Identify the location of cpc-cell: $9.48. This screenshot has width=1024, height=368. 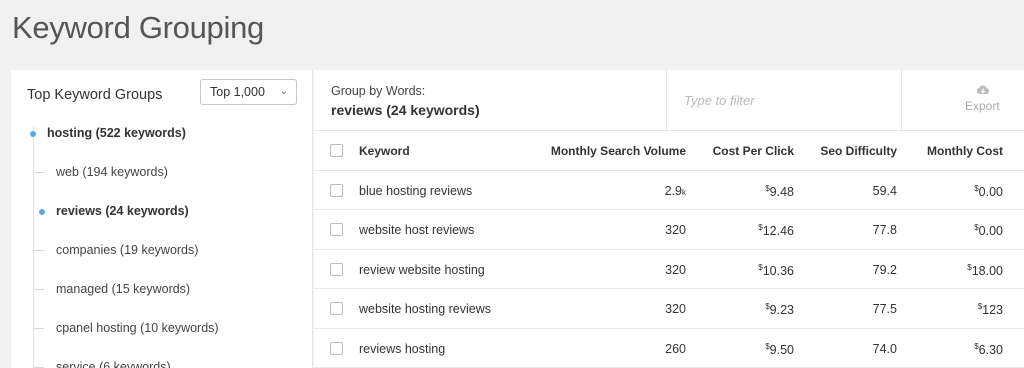
(779, 191).